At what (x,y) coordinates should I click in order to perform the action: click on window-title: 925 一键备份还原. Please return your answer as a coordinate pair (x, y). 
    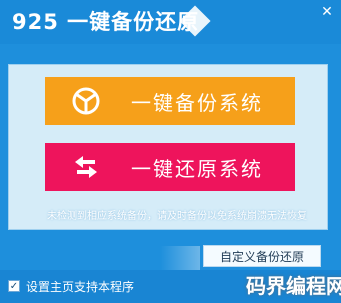
    Looking at the image, I should click on (106, 22).